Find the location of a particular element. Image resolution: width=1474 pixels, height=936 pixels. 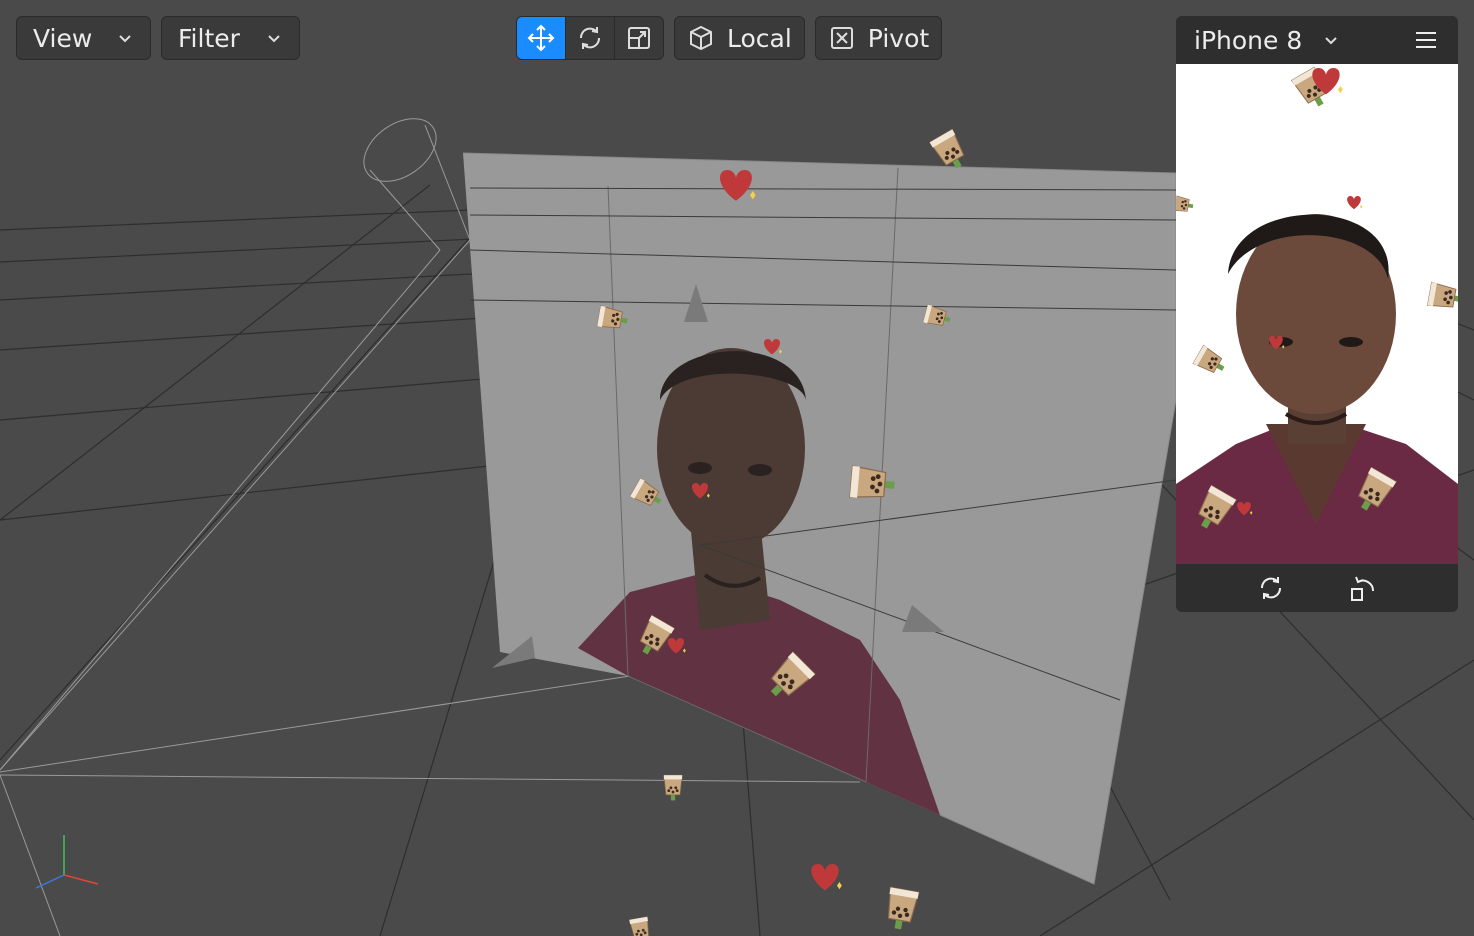

device-select: iPhone 8 is located at coordinates (1268, 40).